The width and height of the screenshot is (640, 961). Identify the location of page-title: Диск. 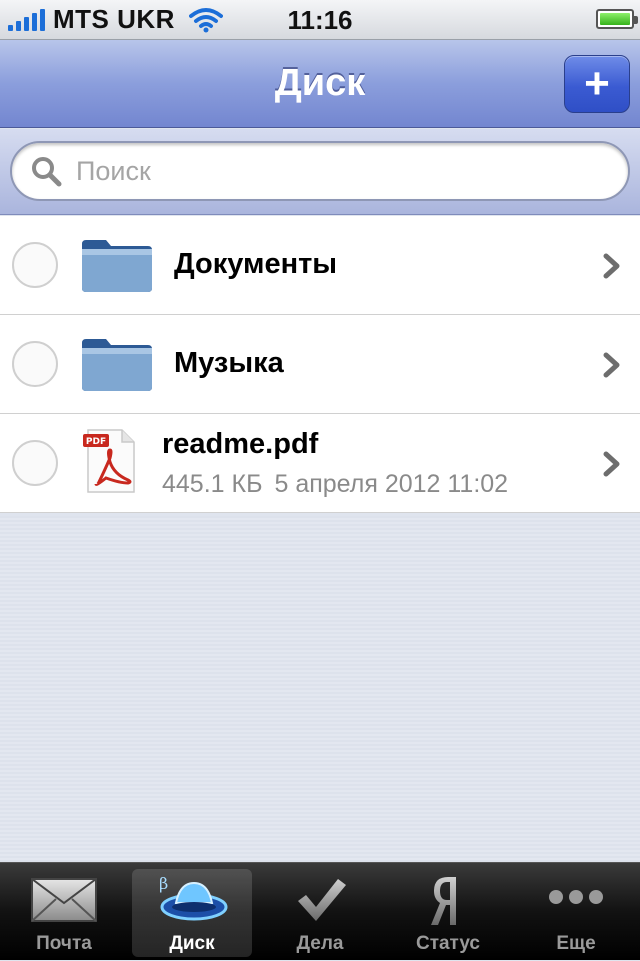
(320, 83).